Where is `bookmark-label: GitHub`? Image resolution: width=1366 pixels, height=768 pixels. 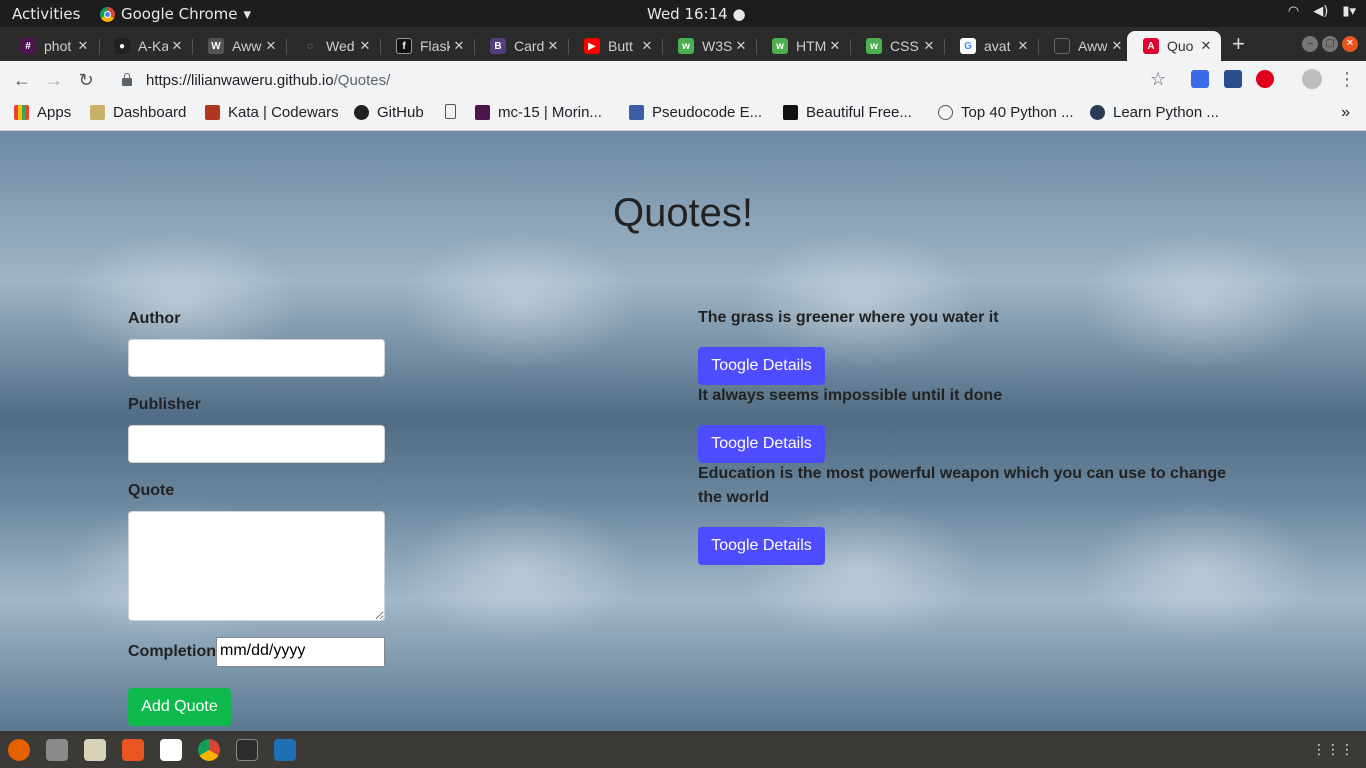
bookmark-label: GitHub is located at coordinates (400, 112).